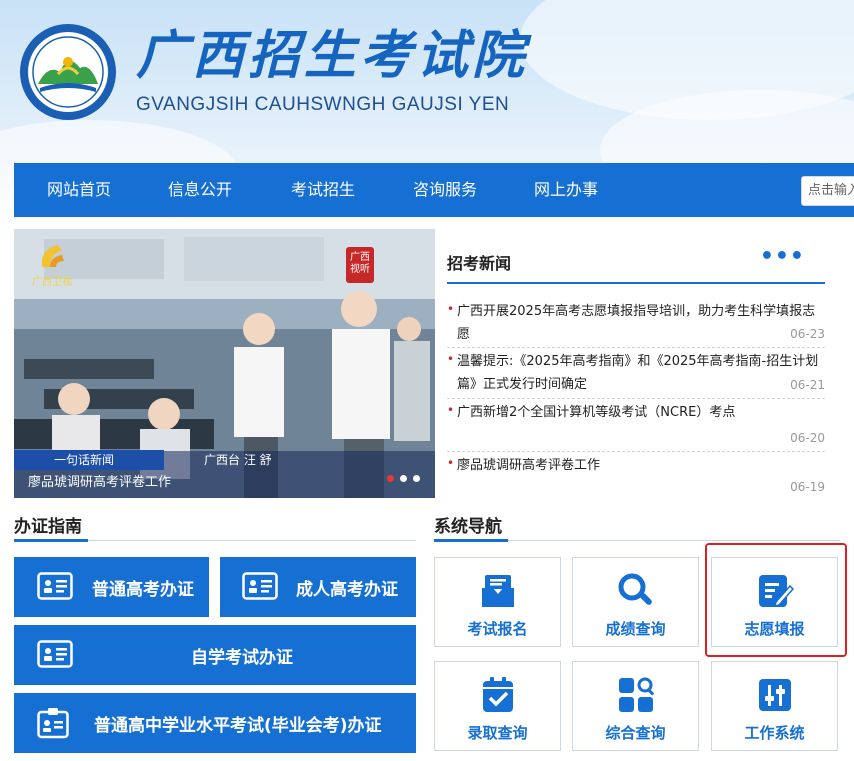 The height and width of the screenshot is (761, 854). Describe the element at coordinates (468, 527) in the screenshot. I see `system-section-title: 系统导航` at that location.